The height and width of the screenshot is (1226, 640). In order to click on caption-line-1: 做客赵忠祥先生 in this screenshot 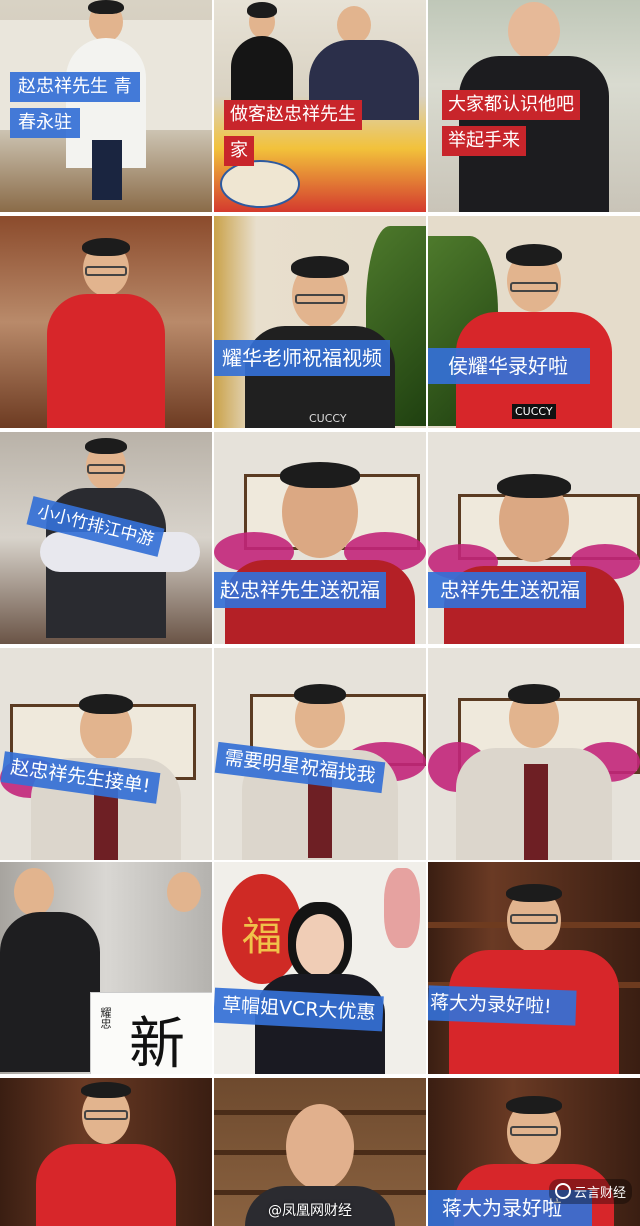, I will do `click(293, 115)`.